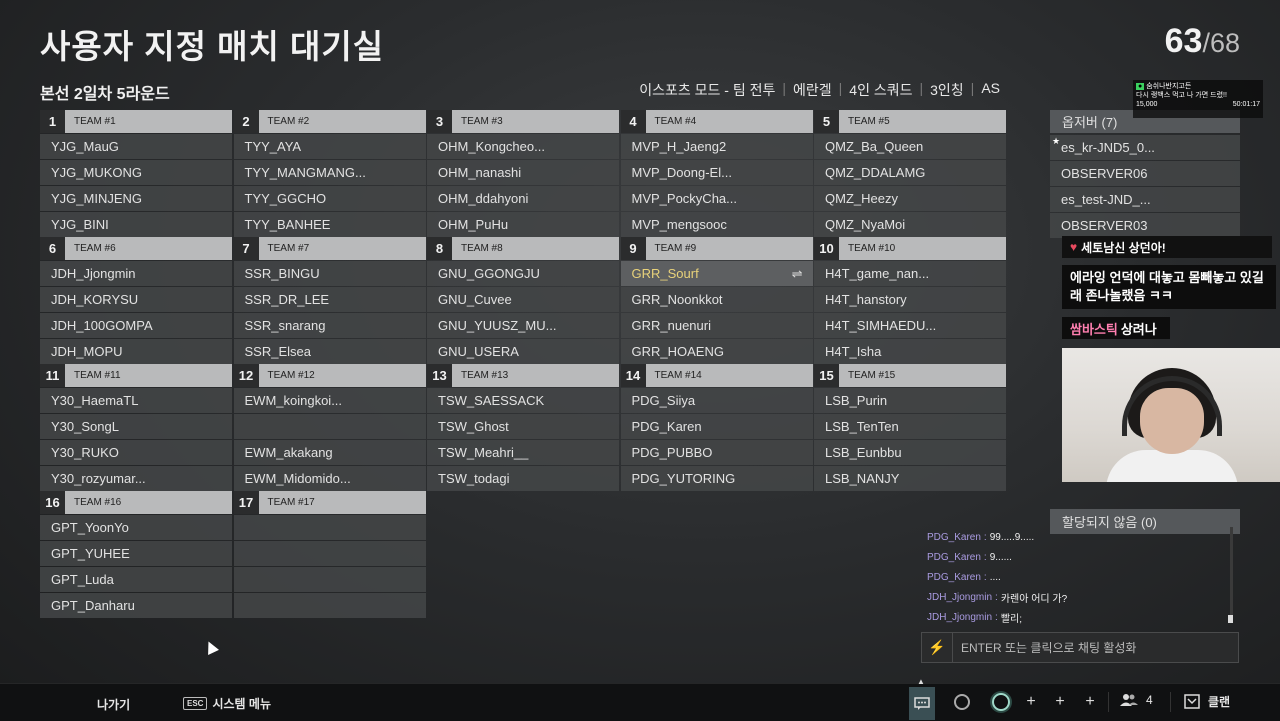 The height and width of the screenshot is (721, 1280). I want to click on team-header: 14 TEAM #14, so click(716, 375).